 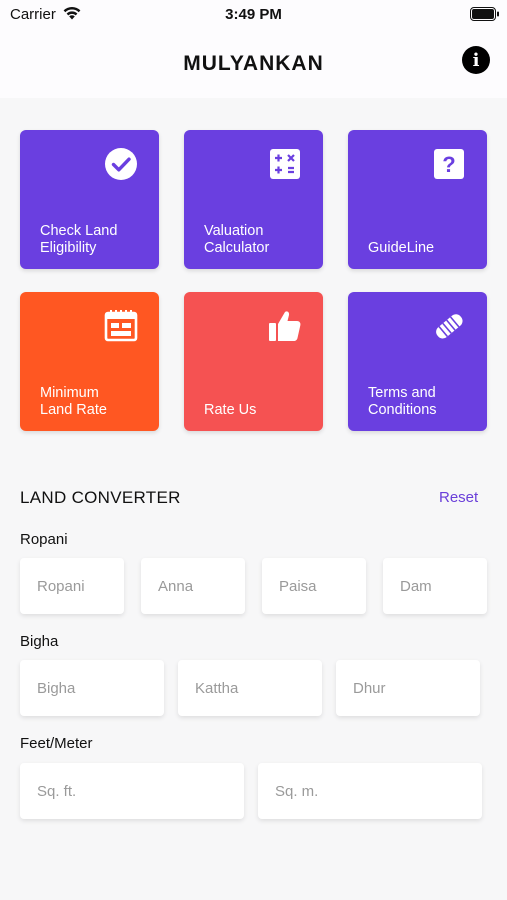 What do you see at coordinates (401, 248) in the screenshot?
I see `tile-label: GuideLine` at bounding box center [401, 248].